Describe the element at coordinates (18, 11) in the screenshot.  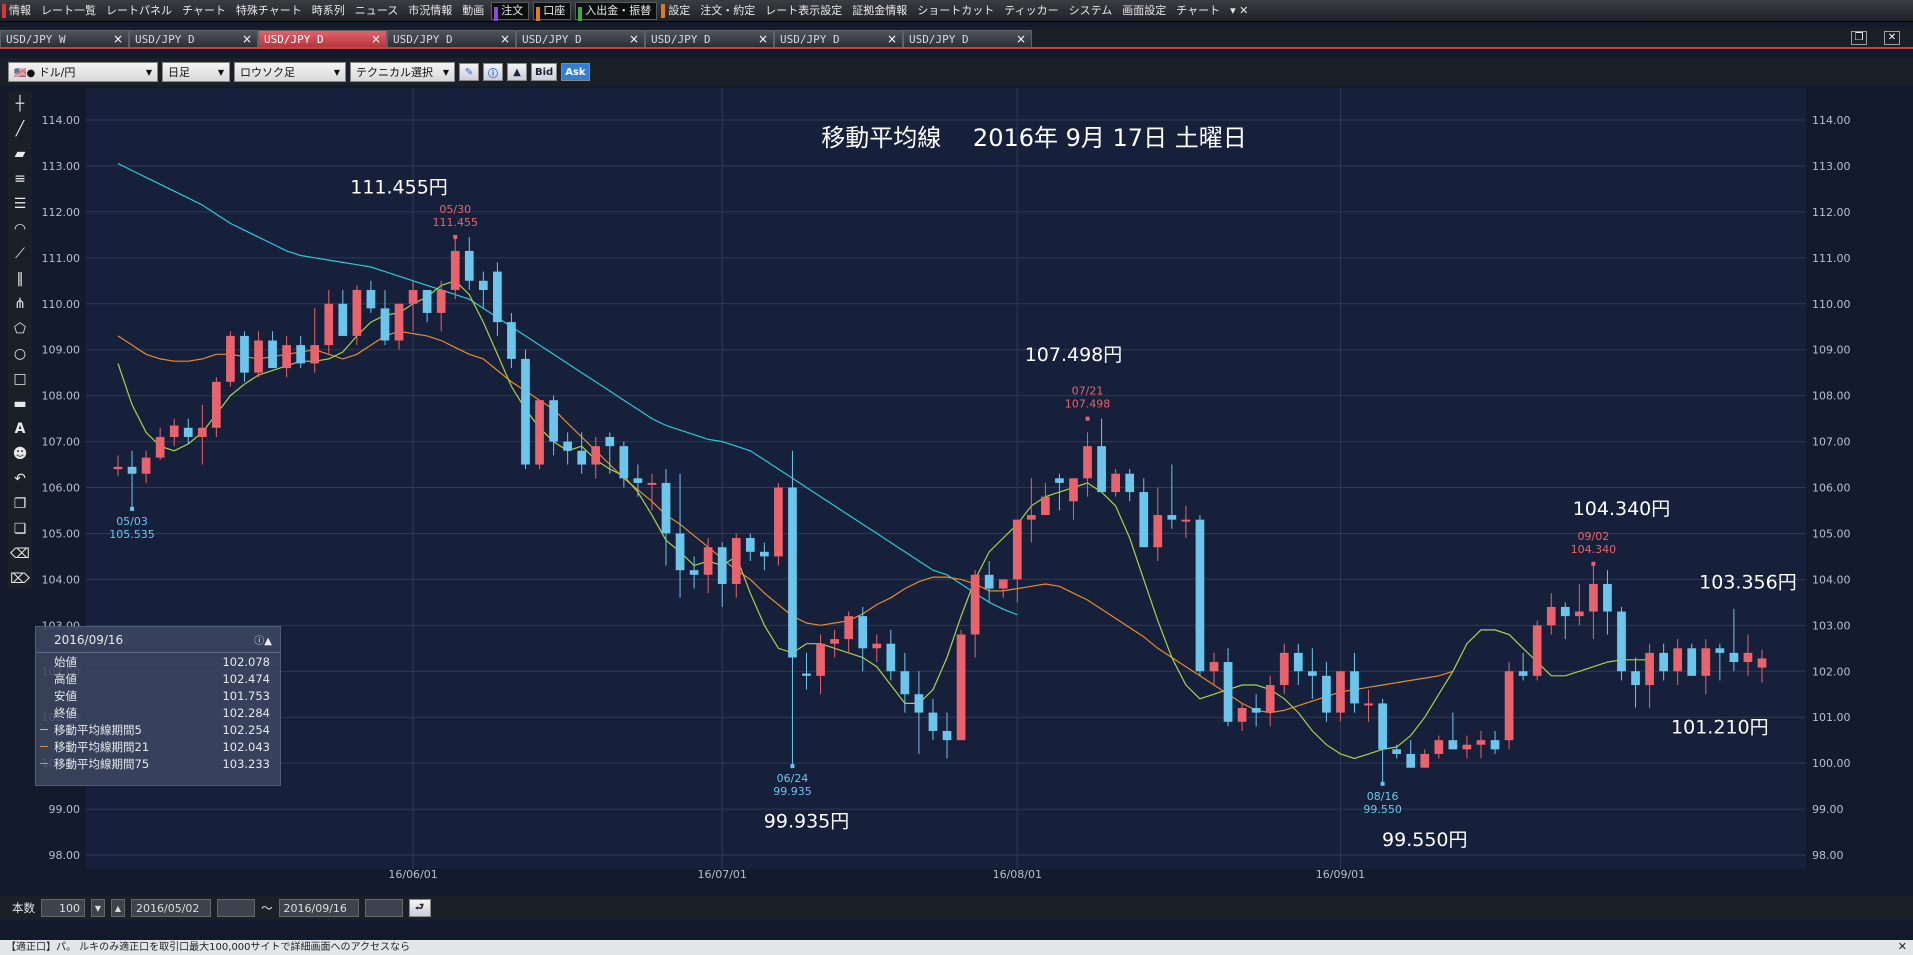
I see `menu-item-0: 情報` at that location.